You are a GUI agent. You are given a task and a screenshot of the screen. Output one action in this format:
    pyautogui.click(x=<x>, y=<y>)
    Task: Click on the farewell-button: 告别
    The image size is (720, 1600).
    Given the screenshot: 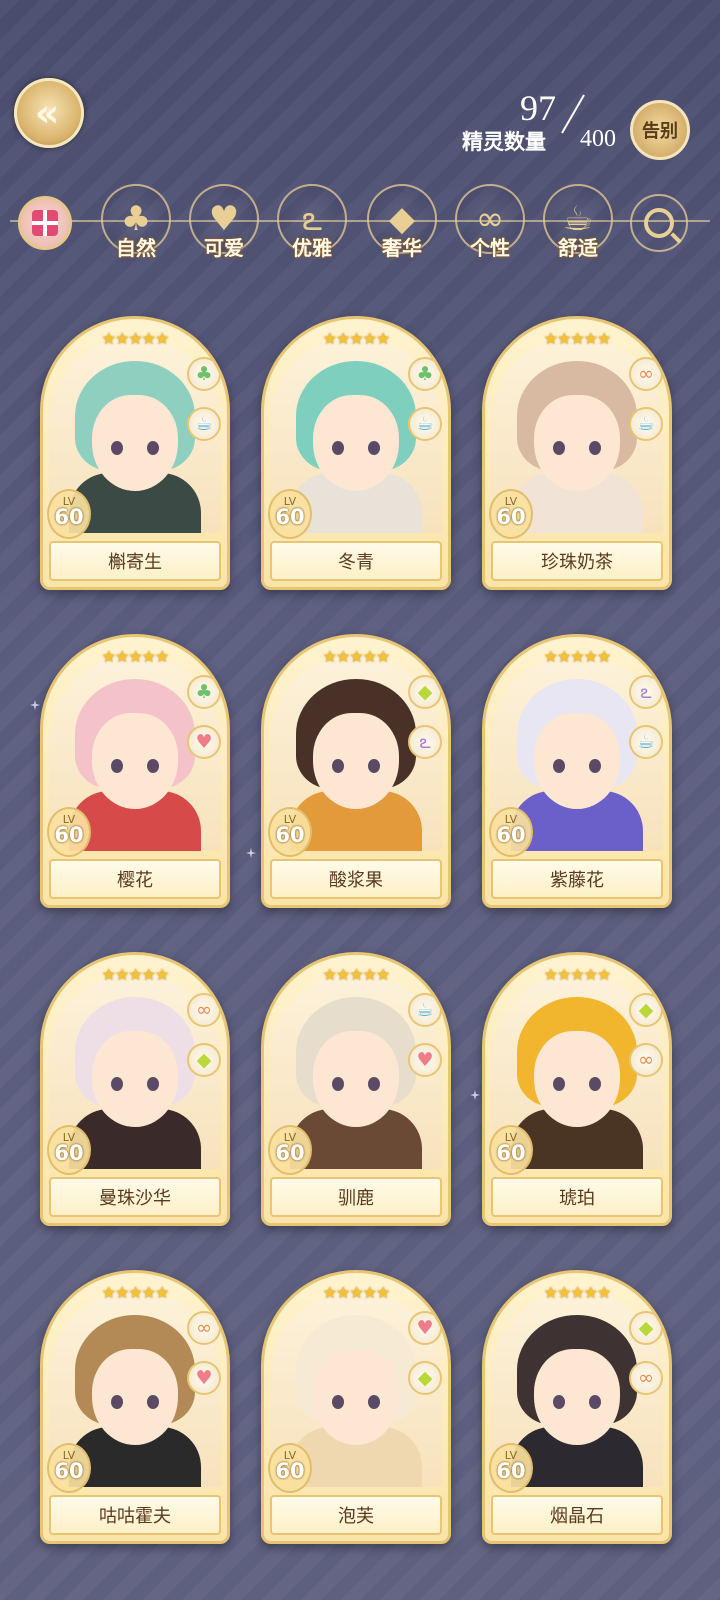 What is the action you would take?
    pyautogui.click(x=660, y=130)
    